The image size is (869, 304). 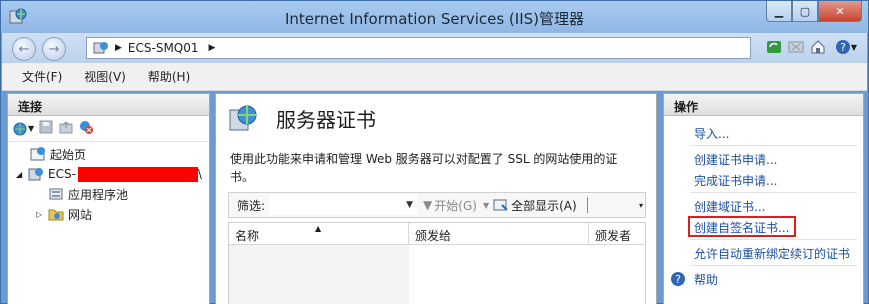 I want to click on help-label: 帮助, so click(x=706, y=279).